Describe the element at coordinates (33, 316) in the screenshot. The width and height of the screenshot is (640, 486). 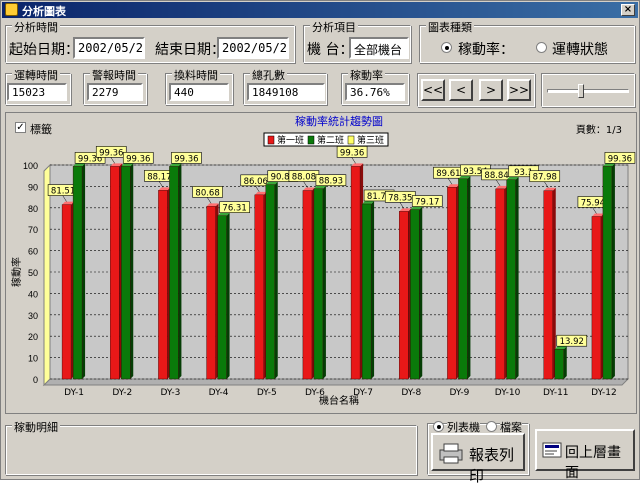
I see `y-tick-label: 30` at that location.